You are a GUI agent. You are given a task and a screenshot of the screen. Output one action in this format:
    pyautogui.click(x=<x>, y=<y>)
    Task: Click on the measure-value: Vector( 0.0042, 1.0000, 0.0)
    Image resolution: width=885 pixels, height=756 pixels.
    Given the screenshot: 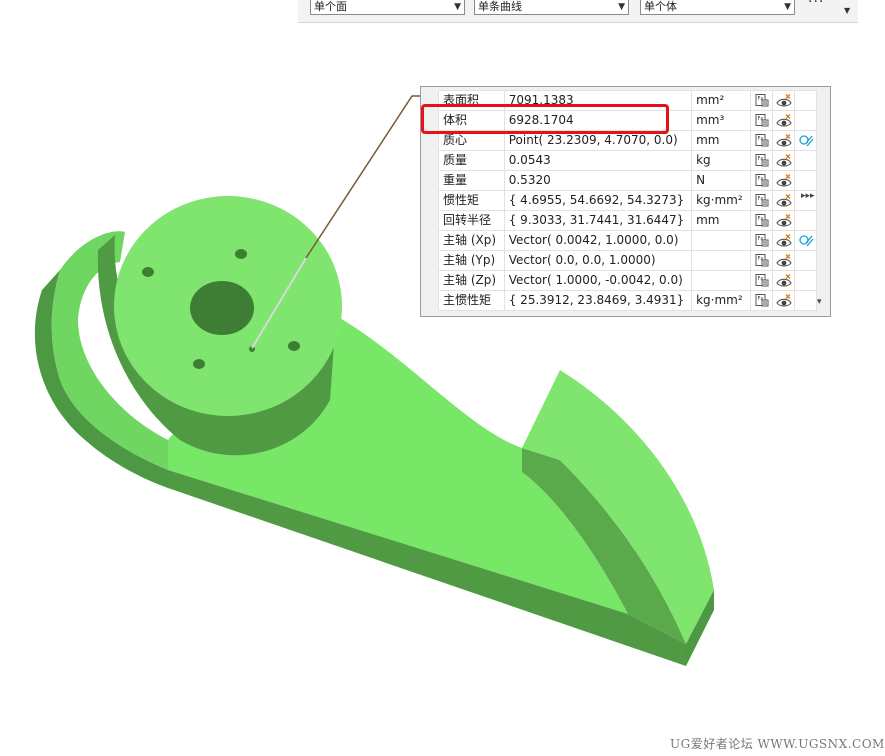 What is the action you would take?
    pyautogui.click(x=598, y=240)
    